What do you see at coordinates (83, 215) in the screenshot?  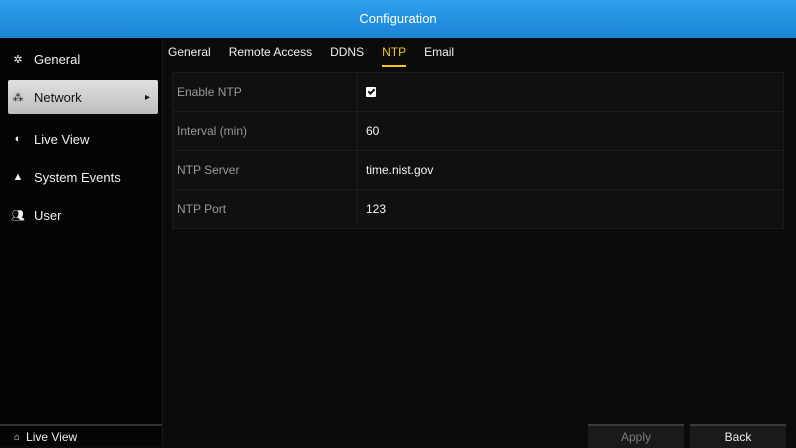 I see `sidebar-item-user: 👥︎ User` at bounding box center [83, 215].